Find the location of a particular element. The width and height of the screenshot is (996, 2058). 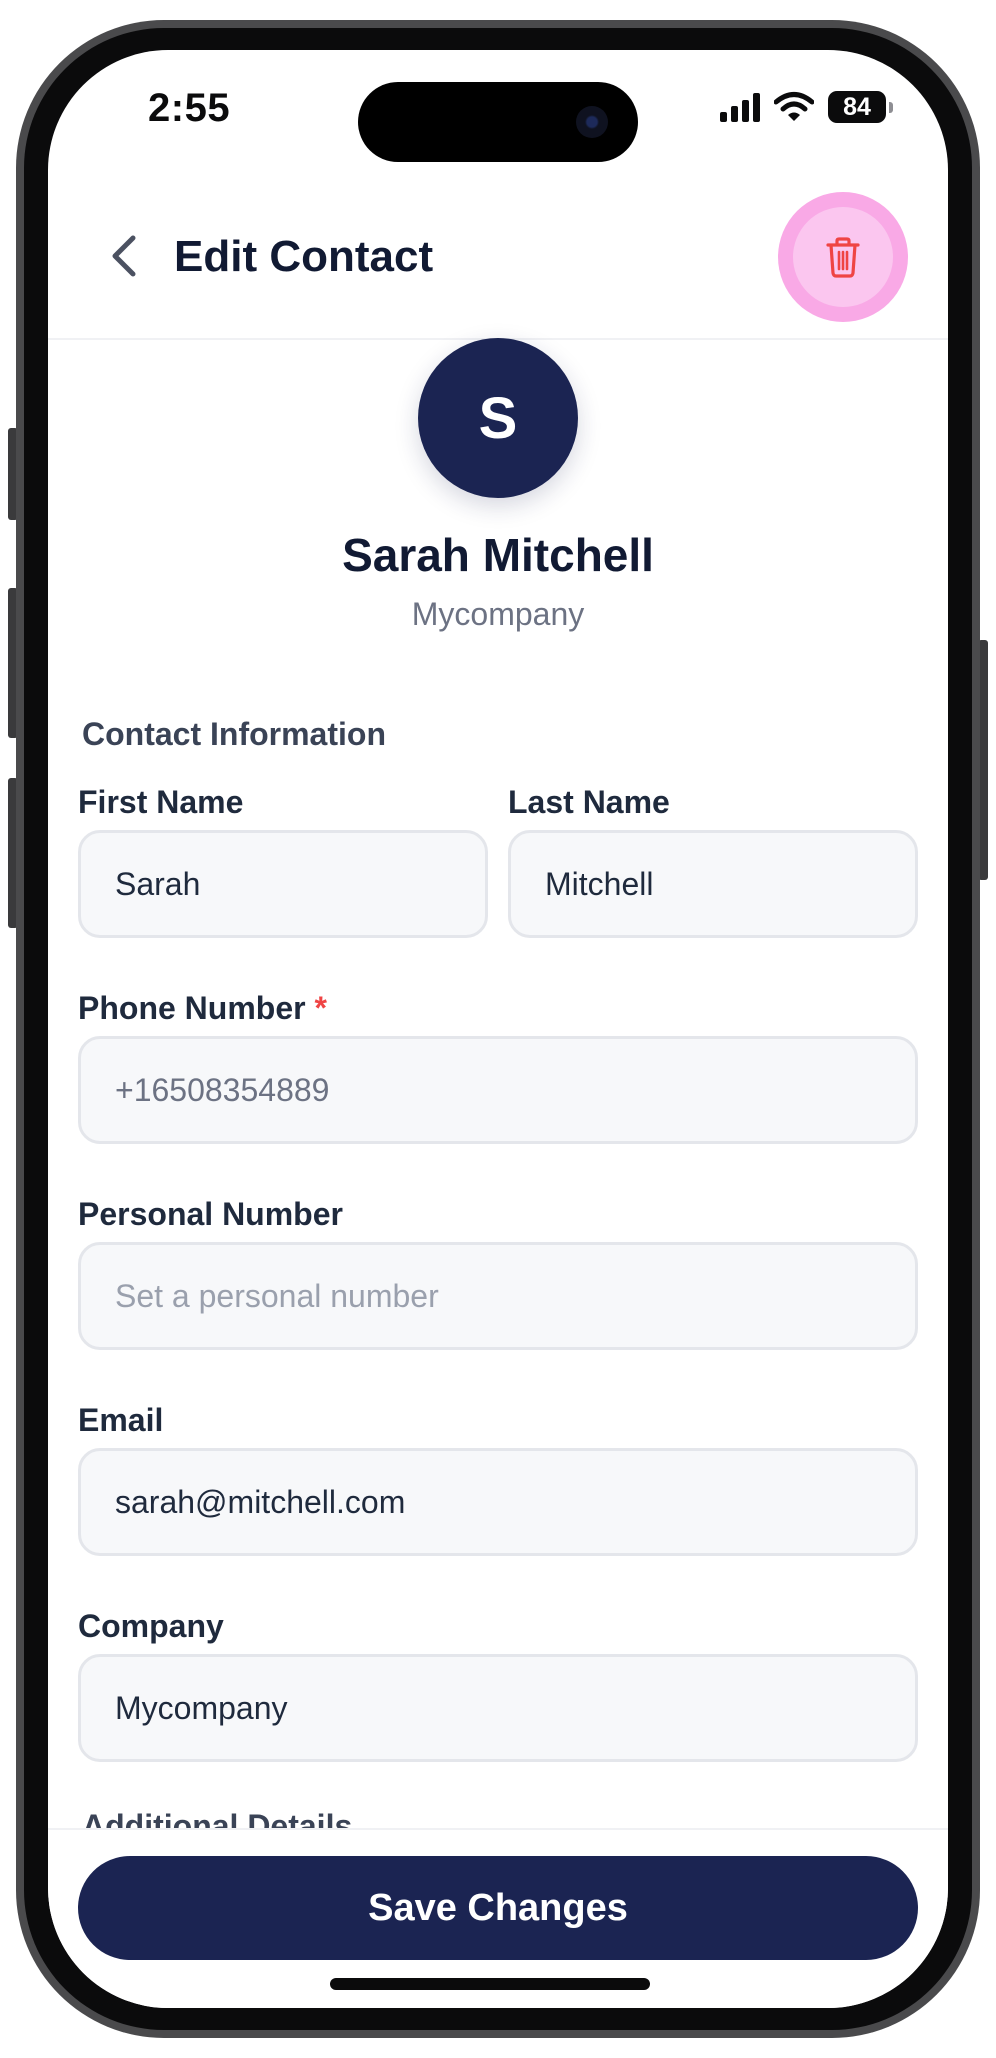

last-name-input is located at coordinates (713, 884).